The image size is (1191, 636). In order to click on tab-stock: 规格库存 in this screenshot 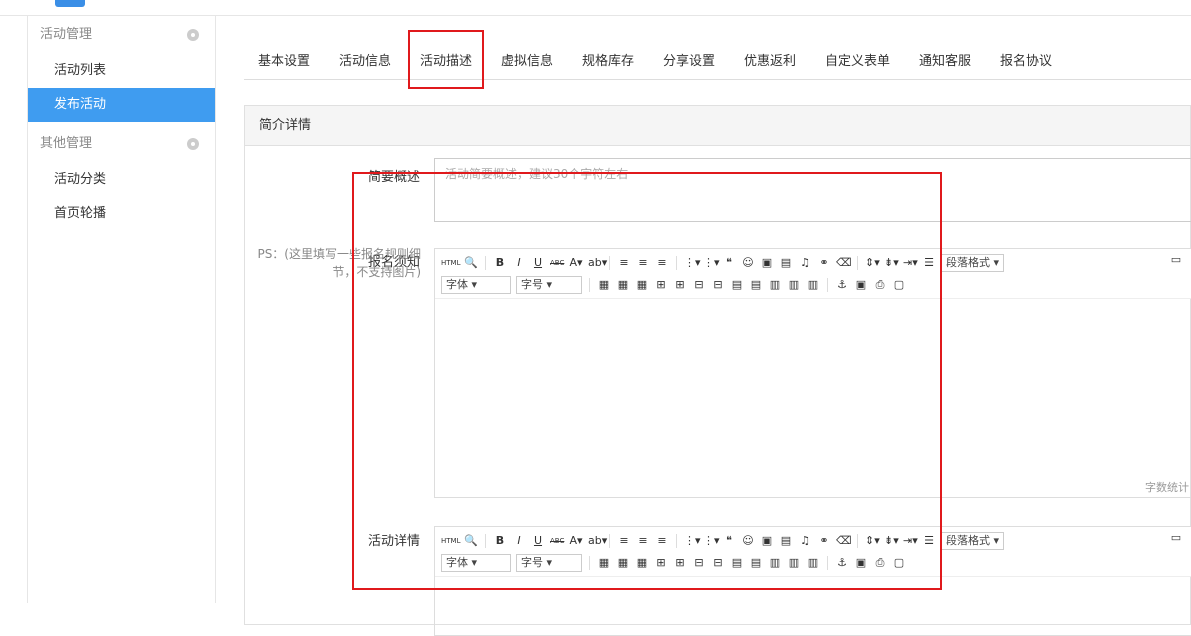, I will do `click(608, 61)`.